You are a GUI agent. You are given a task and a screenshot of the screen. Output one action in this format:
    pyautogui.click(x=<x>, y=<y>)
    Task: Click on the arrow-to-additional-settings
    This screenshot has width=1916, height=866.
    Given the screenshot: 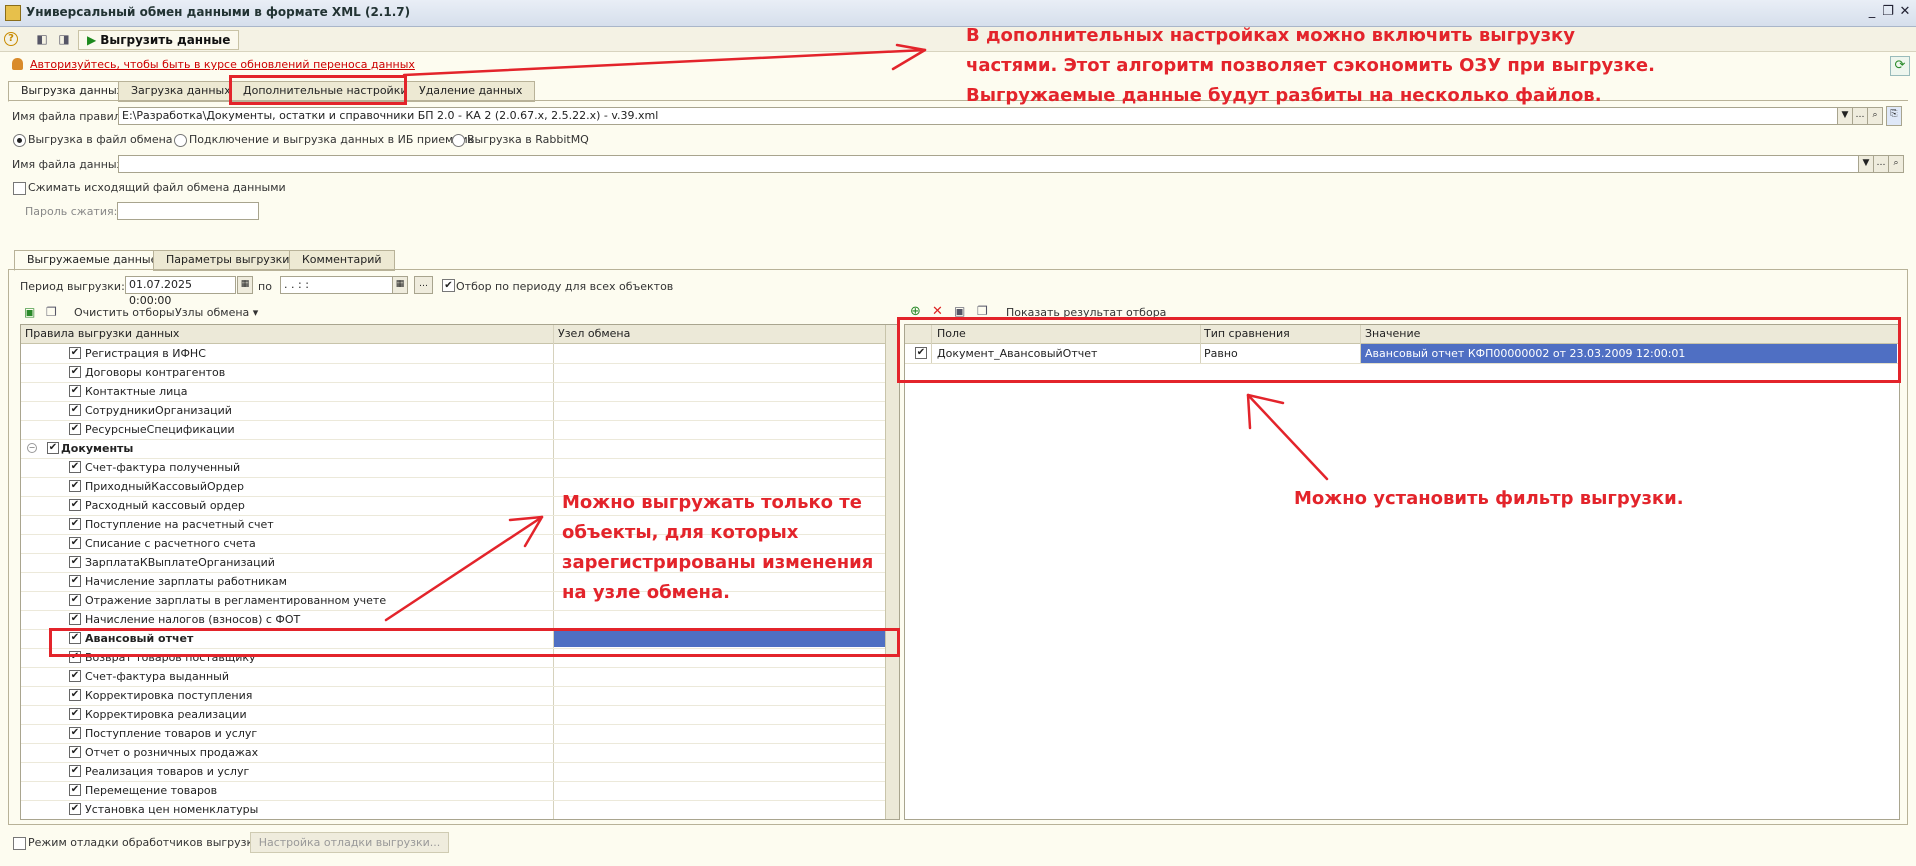 What is the action you would take?
    pyautogui.click(x=664, y=62)
    